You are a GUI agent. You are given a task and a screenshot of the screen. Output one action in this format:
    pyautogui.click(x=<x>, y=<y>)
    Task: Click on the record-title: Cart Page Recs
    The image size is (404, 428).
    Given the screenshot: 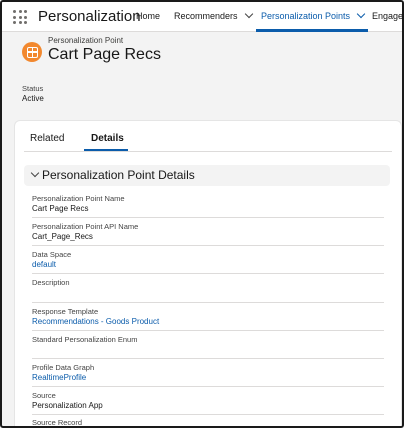 What is the action you would take?
    pyautogui.click(x=104, y=54)
    